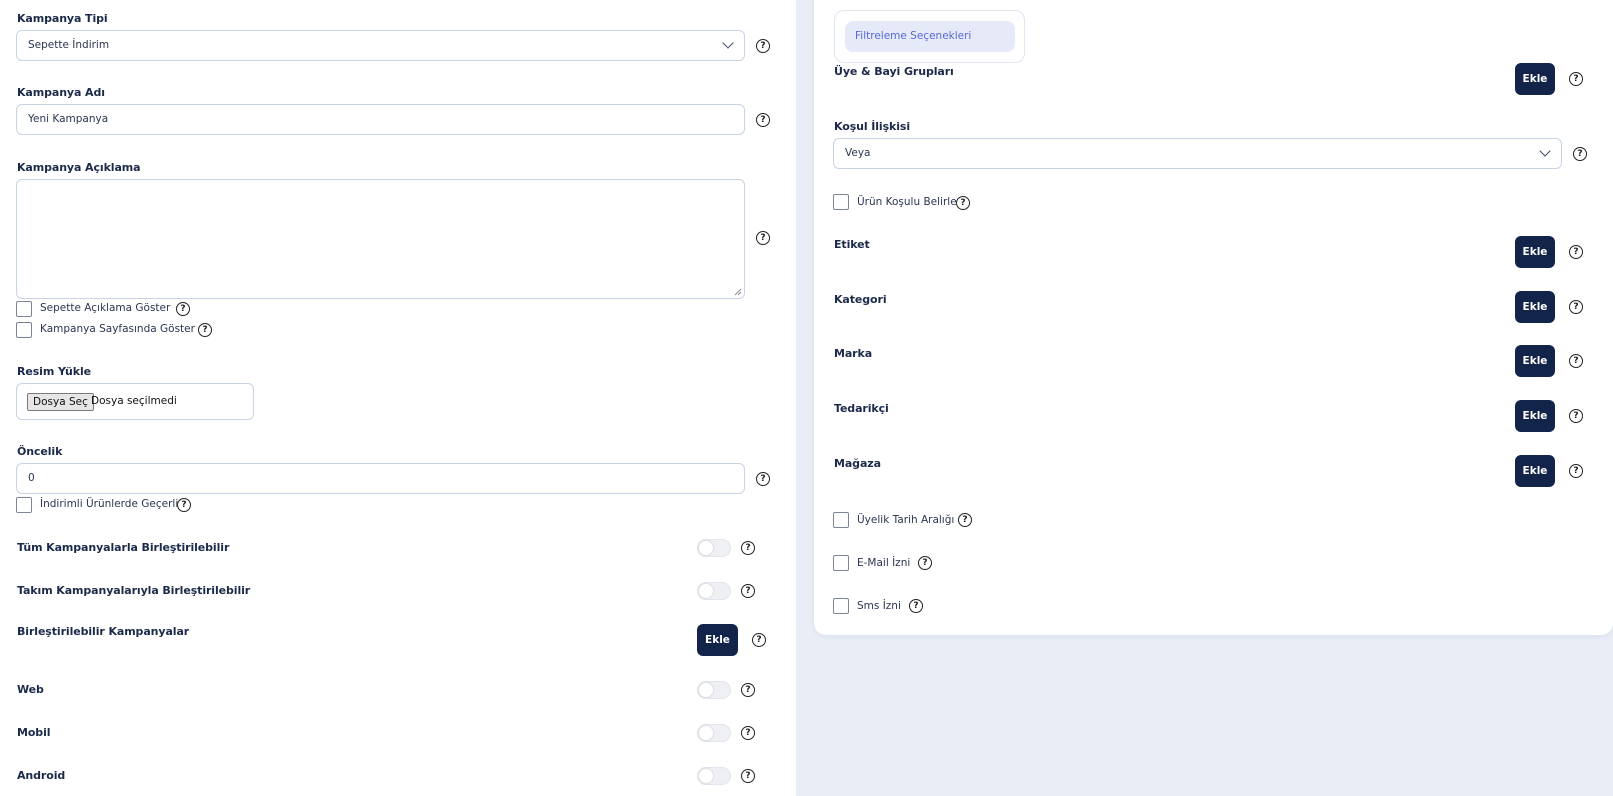 Image resolution: width=1613 pixels, height=796 pixels. What do you see at coordinates (40, 451) in the screenshot?
I see `priority-label: Öncelik` at bounding box center [40, 451].